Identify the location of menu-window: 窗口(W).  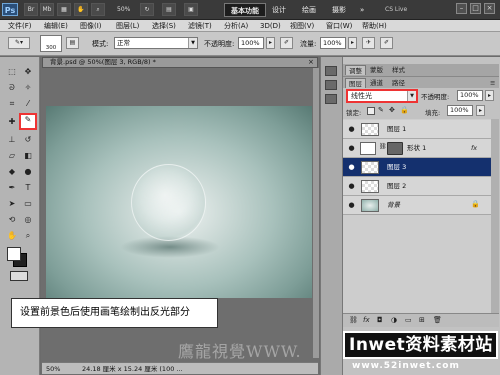
(339, 26).